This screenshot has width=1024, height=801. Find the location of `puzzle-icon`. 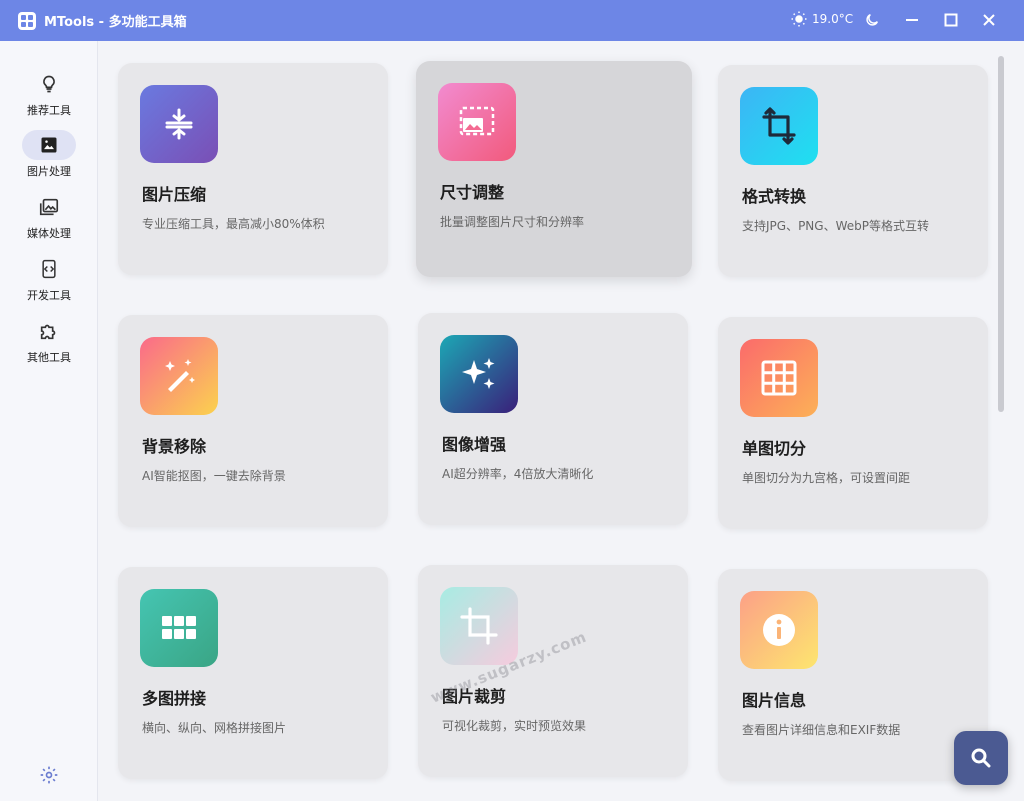

puzzle-icon is located at coordinates (48, 332).